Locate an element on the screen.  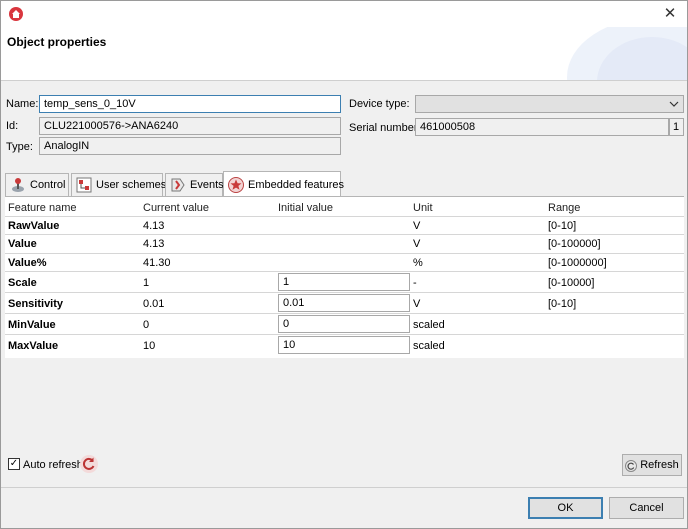
chevron-down-icon is located at coordinates (674, 105).